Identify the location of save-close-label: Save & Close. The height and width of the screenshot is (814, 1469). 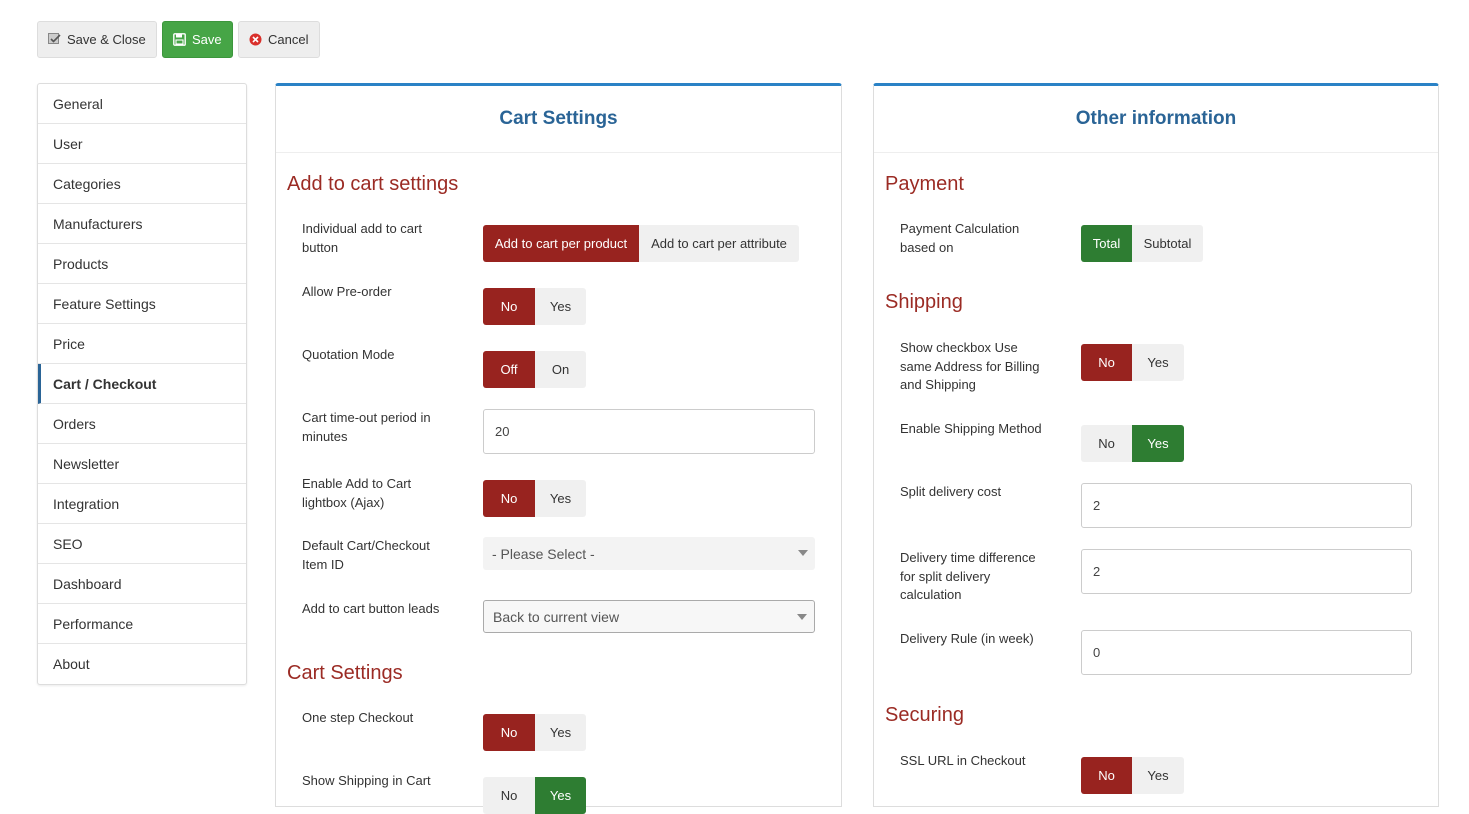
(106, 39).